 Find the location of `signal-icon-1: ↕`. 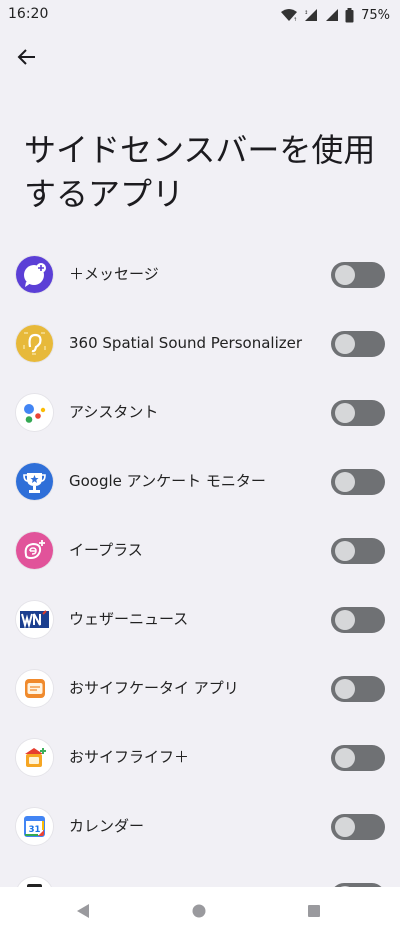

signal-icon-1: ↕ is located at coordinates (311, 15).